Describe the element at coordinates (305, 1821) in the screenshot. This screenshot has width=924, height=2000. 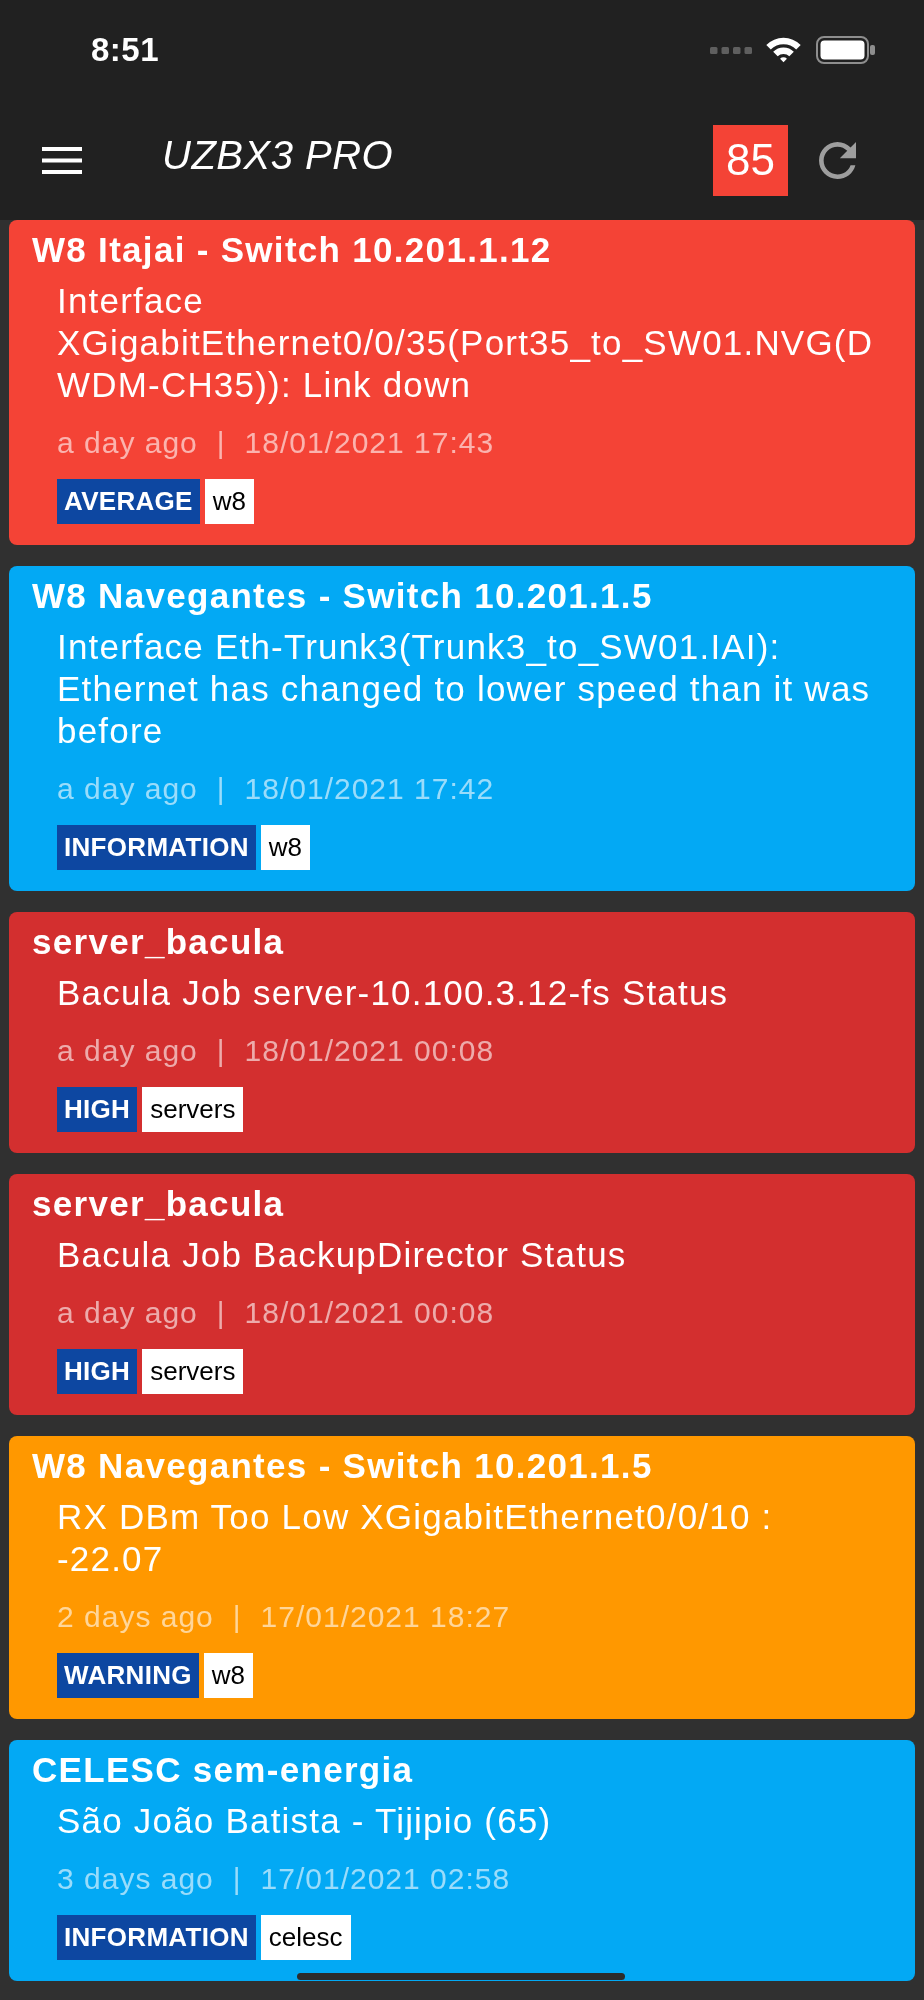
I see `alert-message: São João Batista - Tijipio (65)` at that location.